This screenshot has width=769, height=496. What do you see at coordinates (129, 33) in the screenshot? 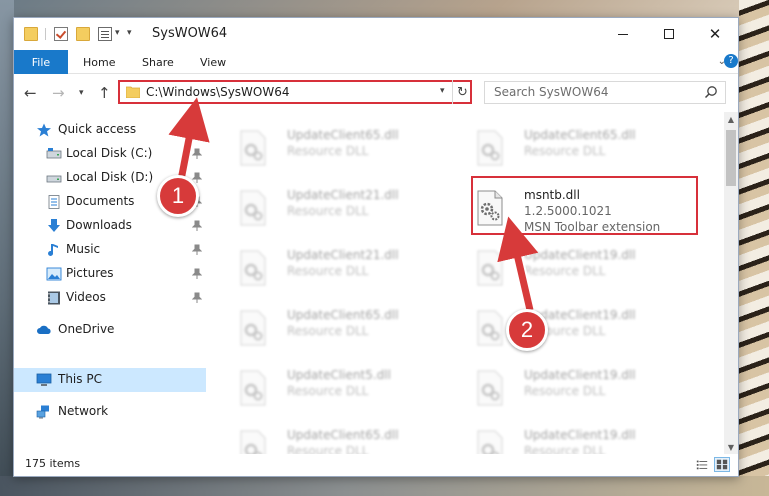
I see `quick-access-toolbar-dropdown-icon: ▾` at bounding box center [129, 33].